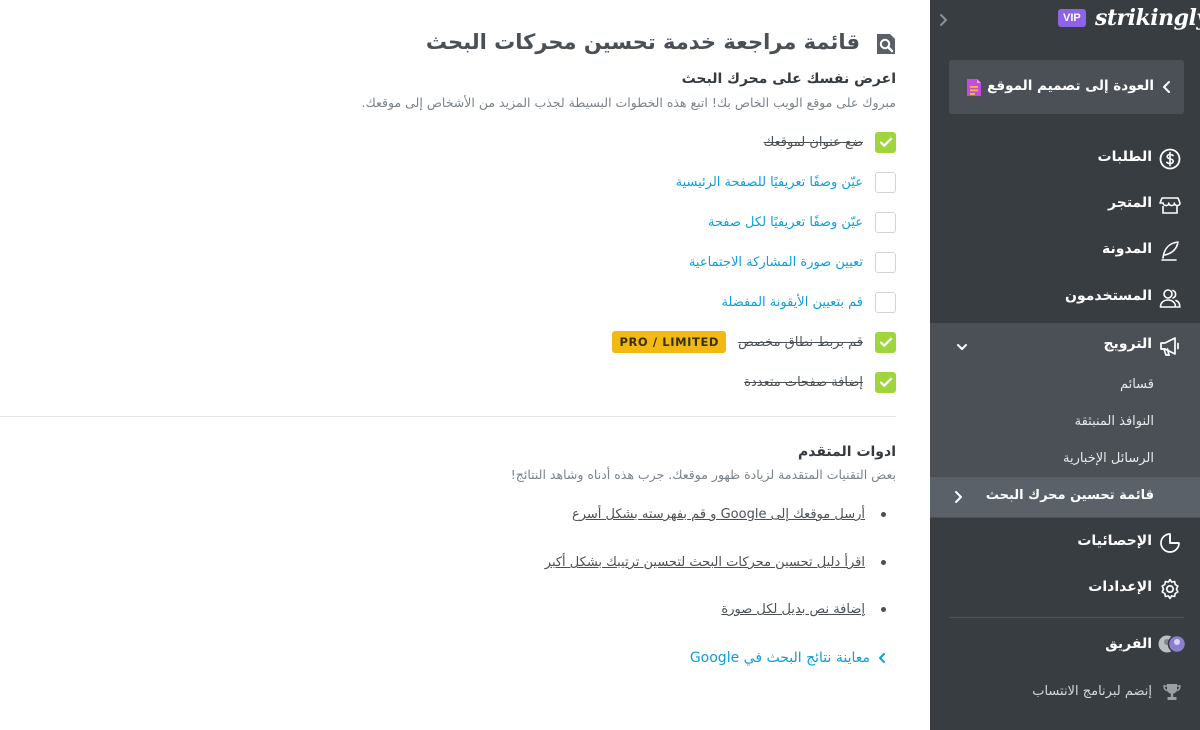  I want to click on sidebar-item-analytics: الإحصائيات, so click(1065, 542).